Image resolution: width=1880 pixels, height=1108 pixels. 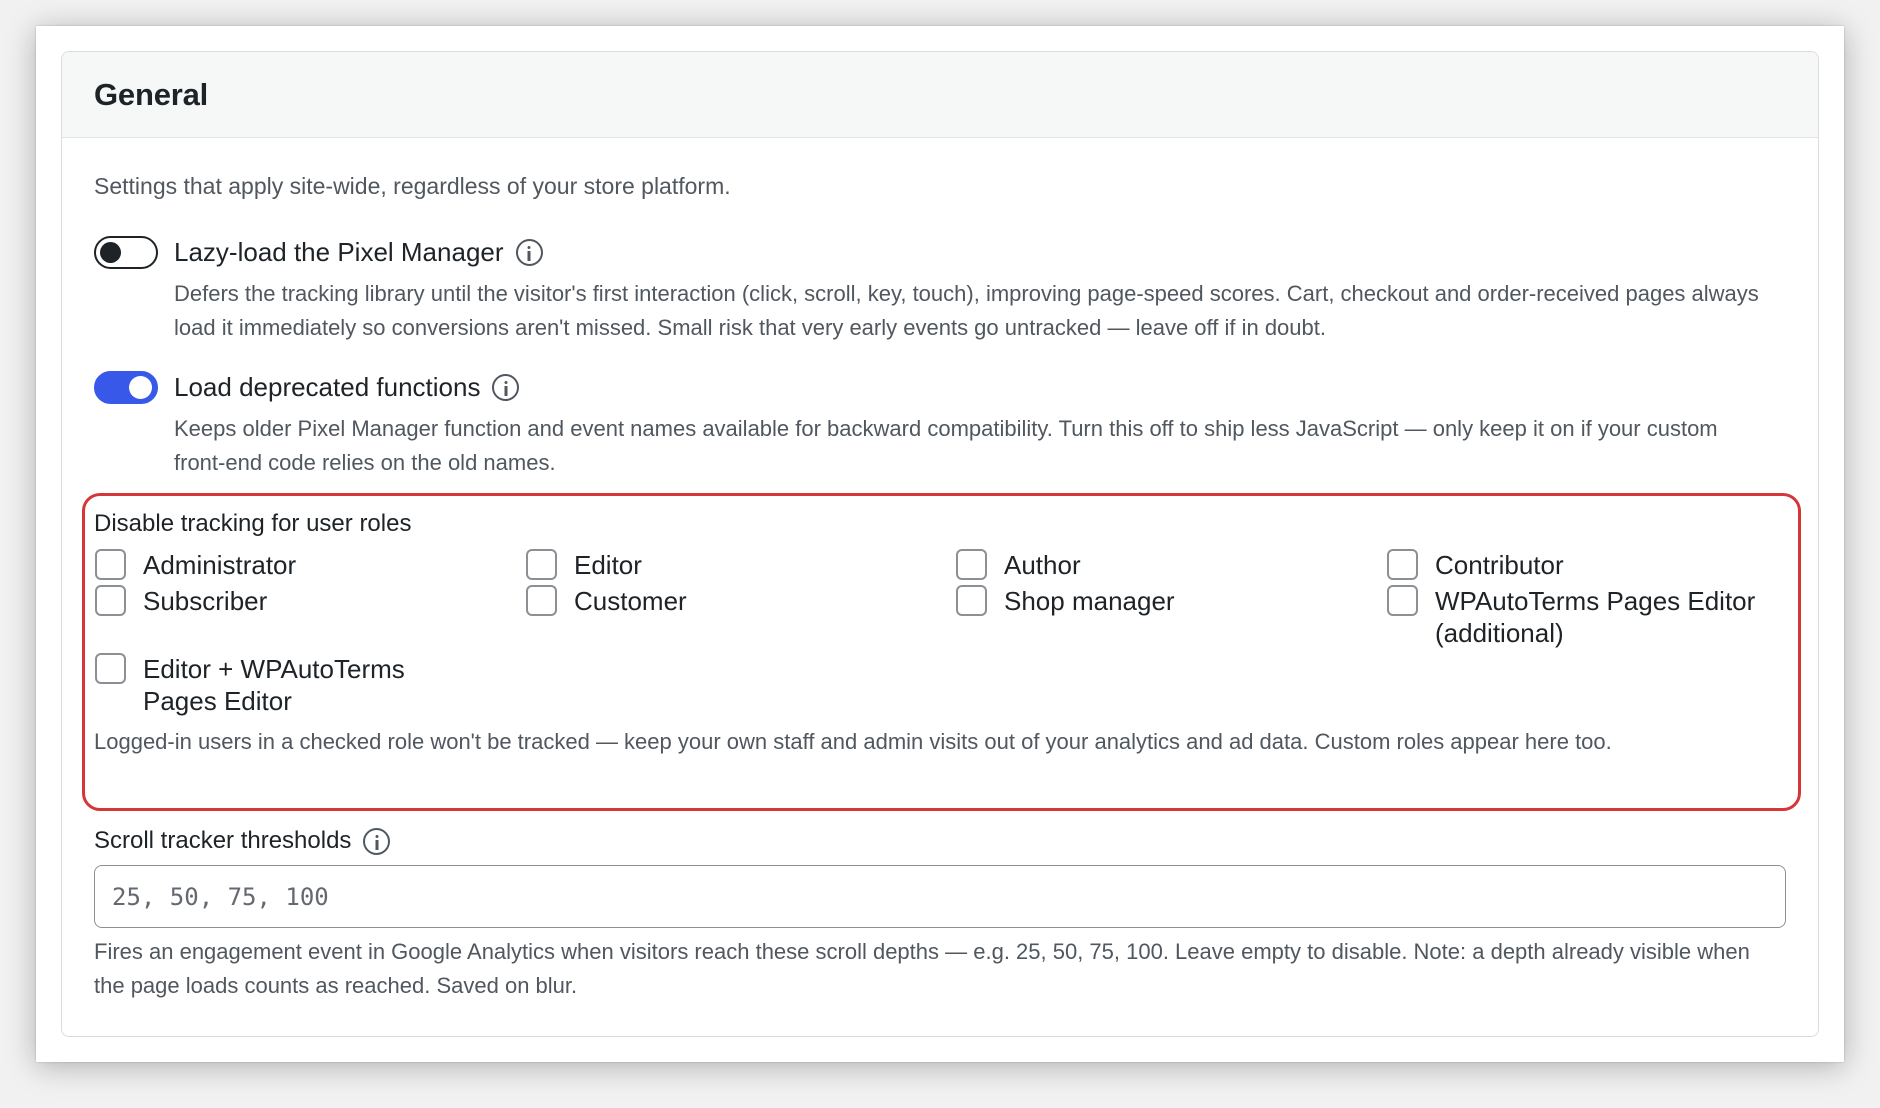 I want to click on role-label: Contributor, so click(x=1499, y=565).